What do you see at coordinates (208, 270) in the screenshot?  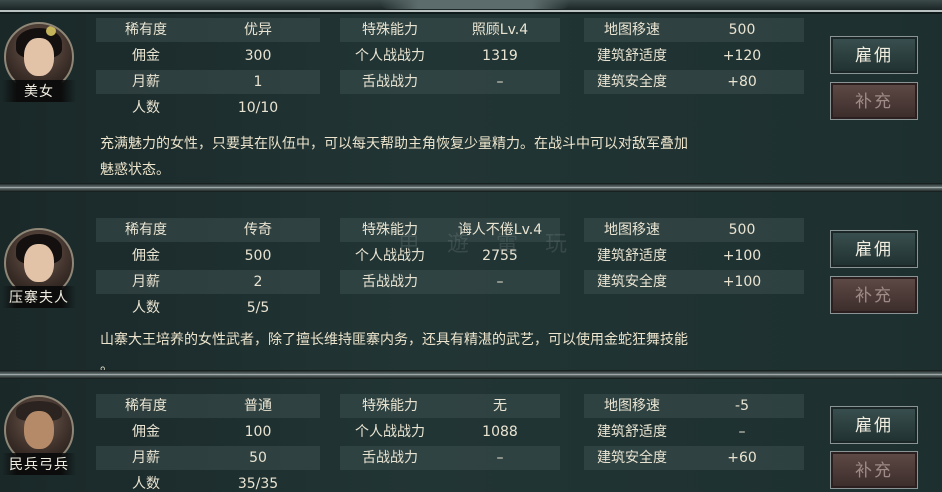 I see `stats-group-basic: 稀有度 传奇 佣金 500 月薪 2 人数 5/5` at bounding box center [208, 270].